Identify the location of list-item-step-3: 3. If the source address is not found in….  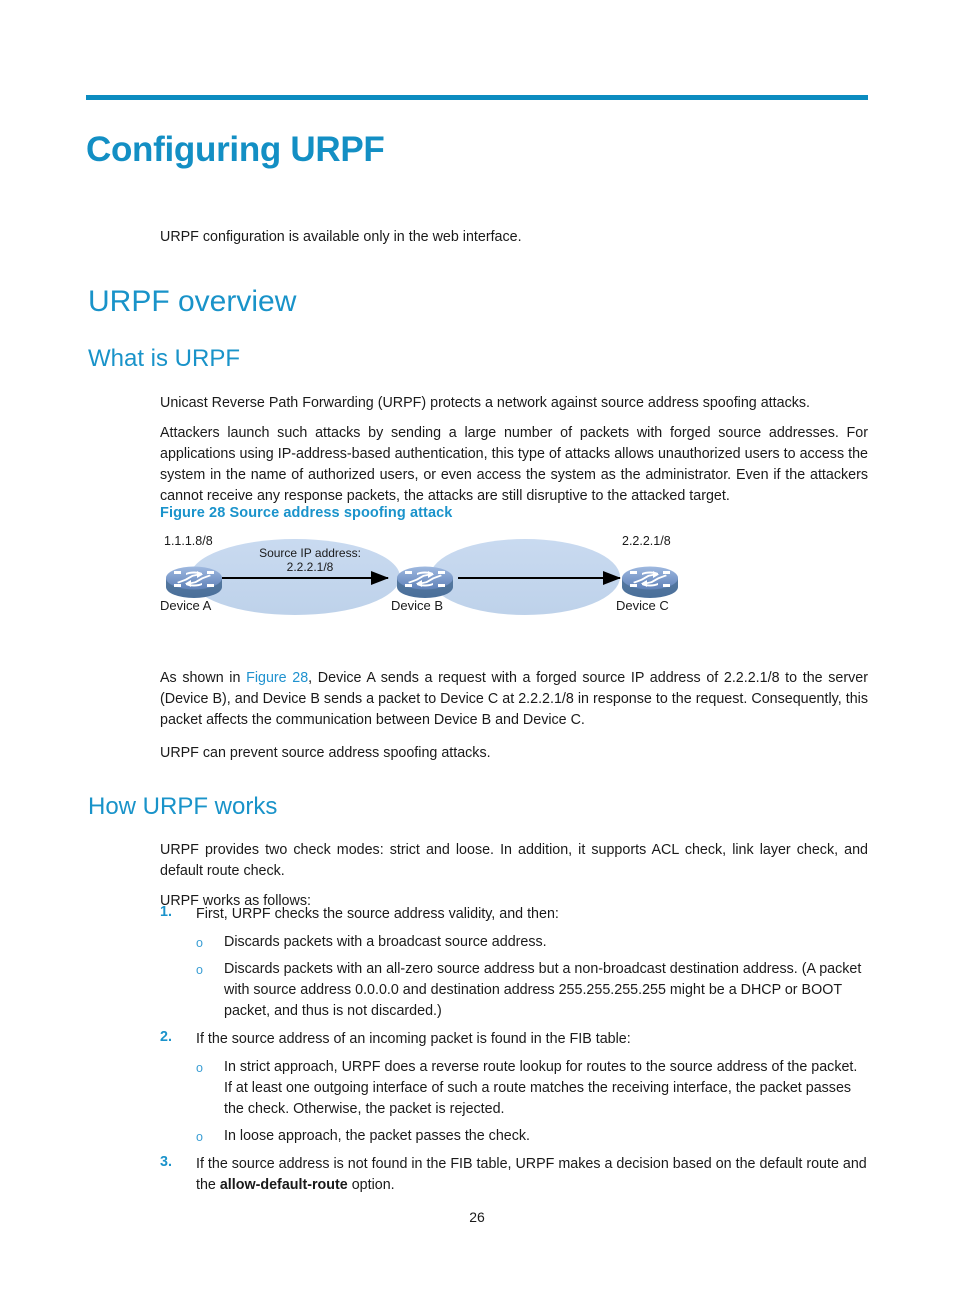
(514, 1175).